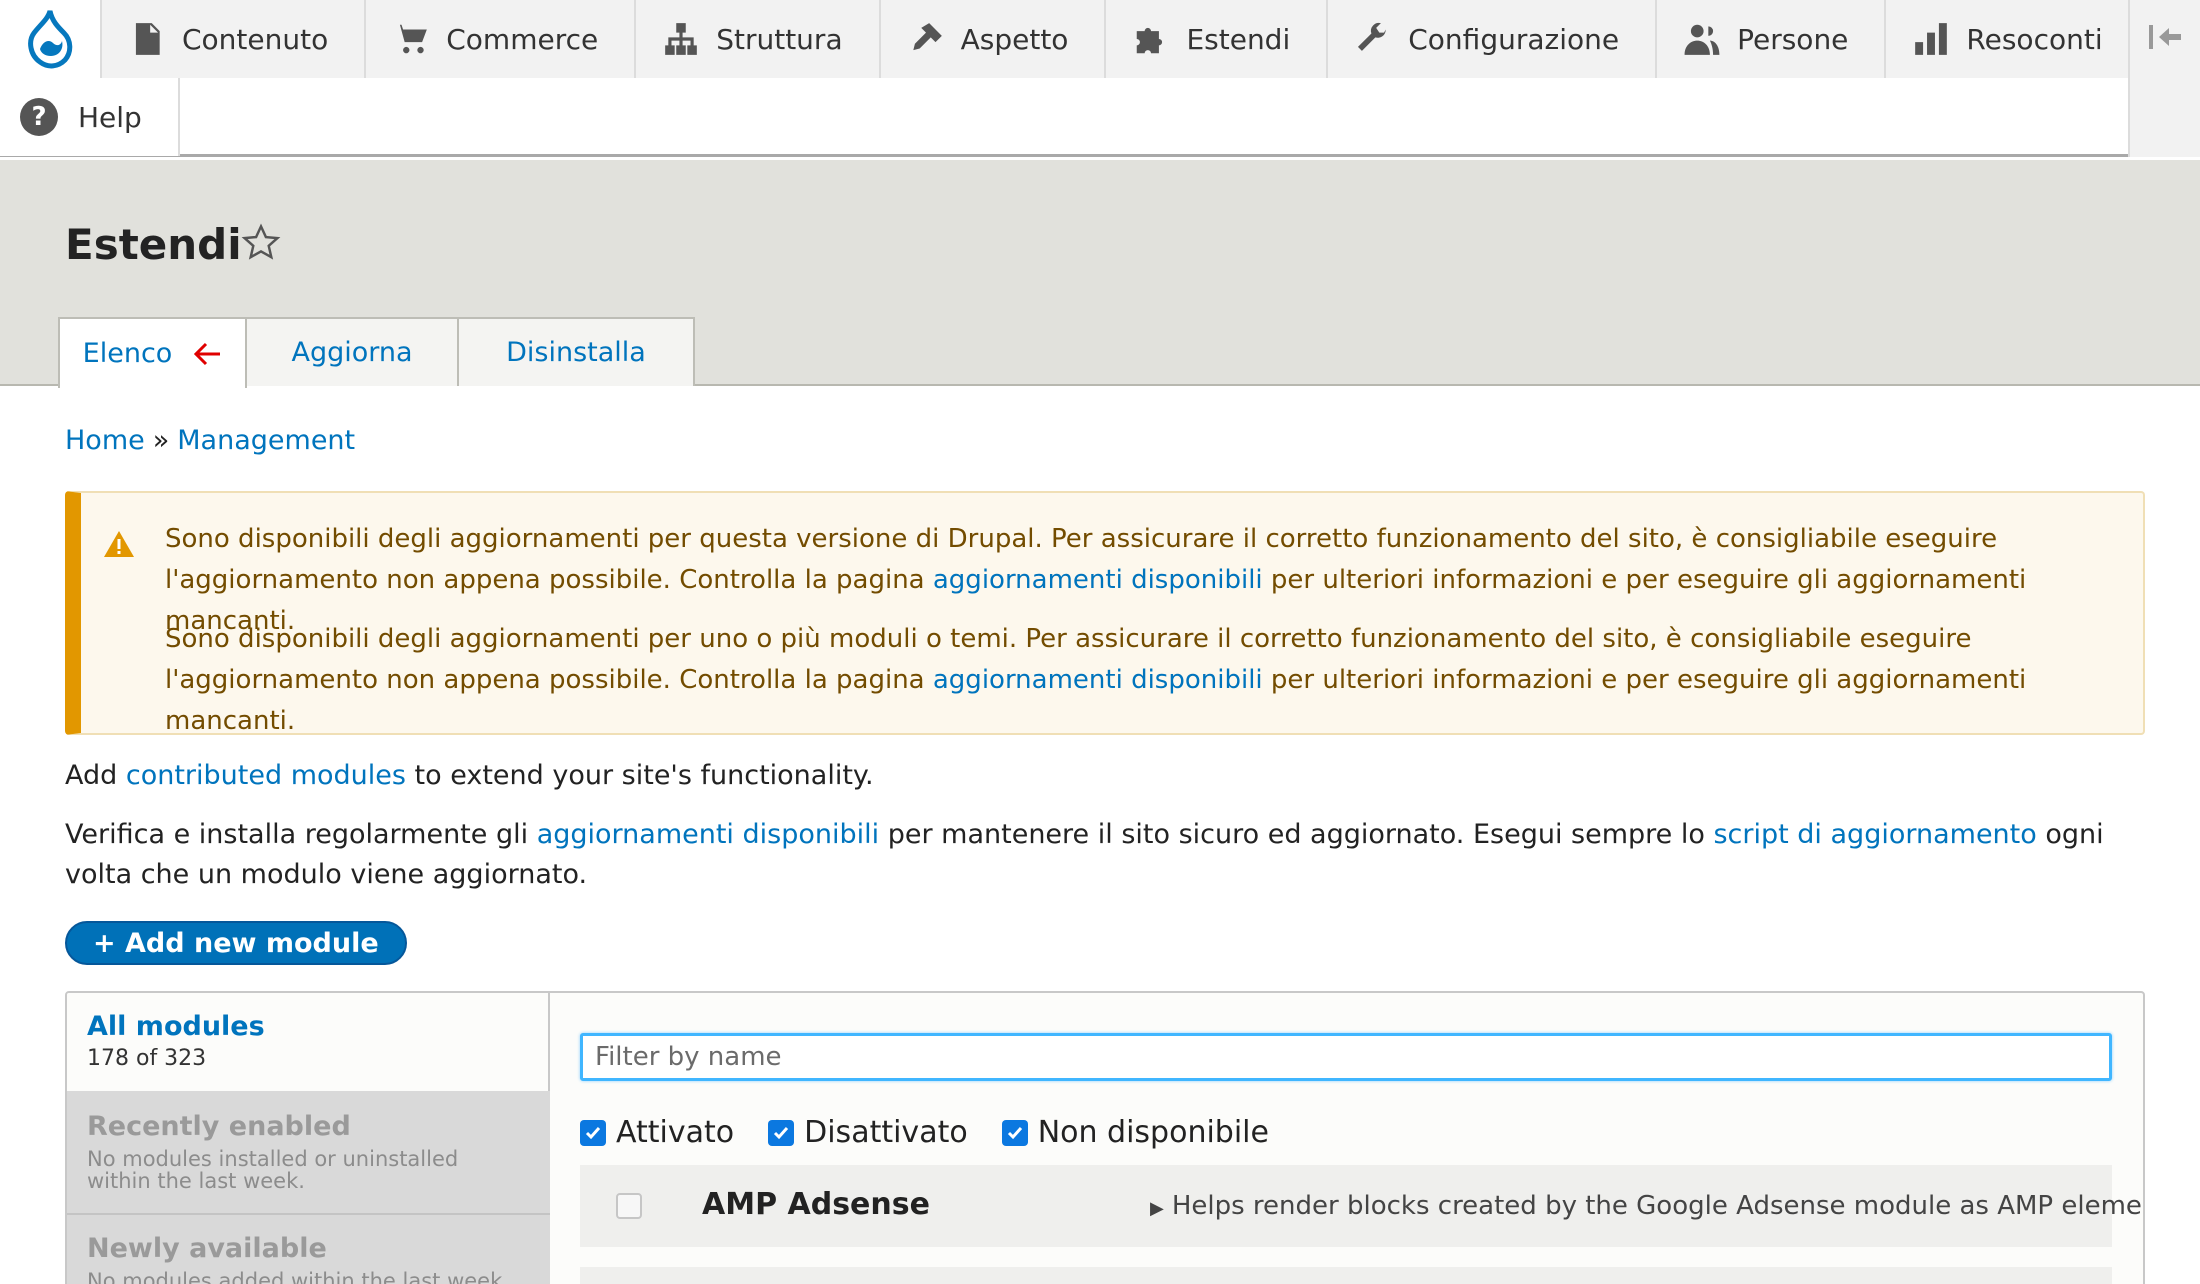 Image resolution: width=2200 pixels, height=1284 pixels. Describe the element at coordinates (639, 775) in the screenshot. I see `intro-text: to extend your site's functionality.` at that location.